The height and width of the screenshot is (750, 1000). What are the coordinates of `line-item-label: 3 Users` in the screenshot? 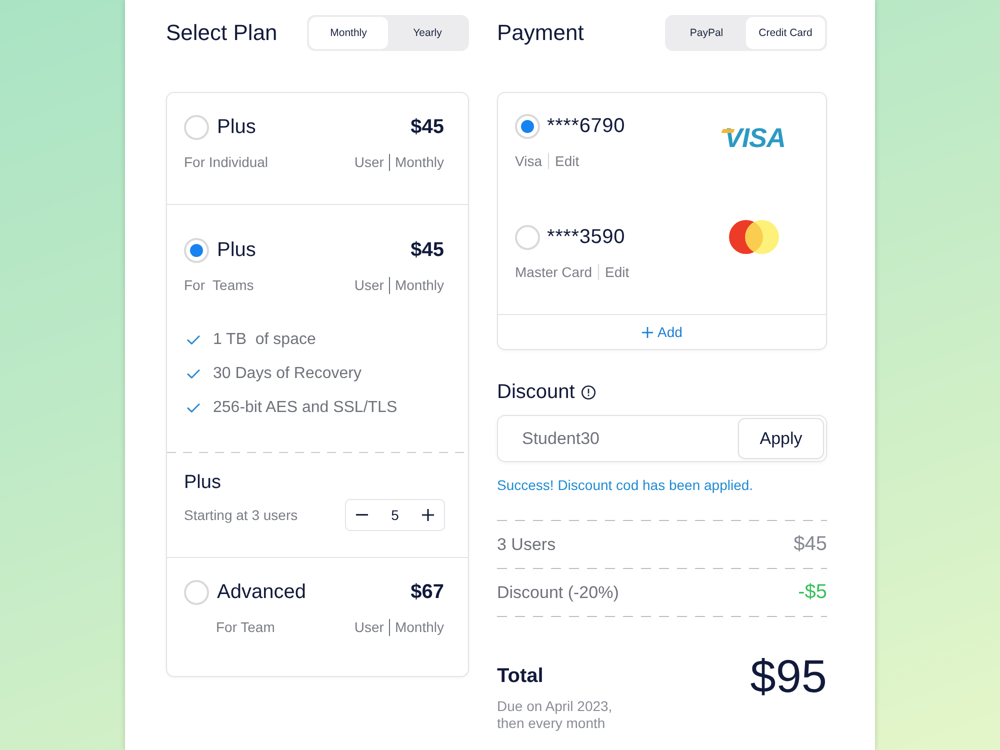 It's located at (526, 544).